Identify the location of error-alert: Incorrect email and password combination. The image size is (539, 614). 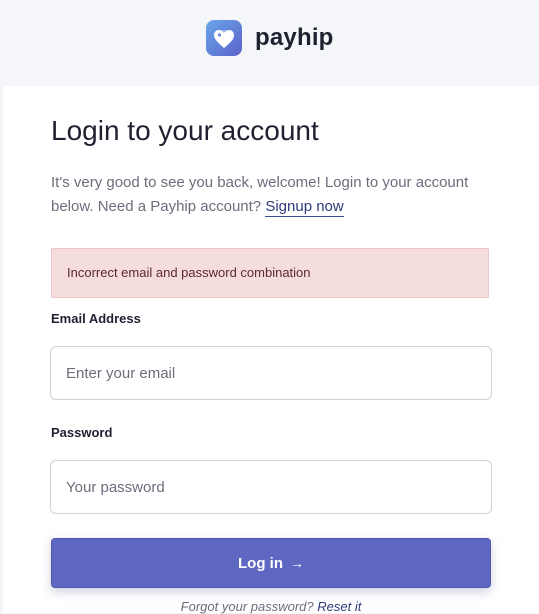
(270, 273).